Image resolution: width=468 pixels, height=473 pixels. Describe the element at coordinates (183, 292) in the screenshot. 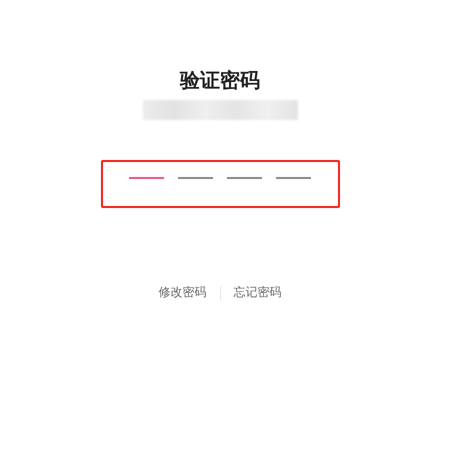

I see `text-link: 修改密码` at that location.